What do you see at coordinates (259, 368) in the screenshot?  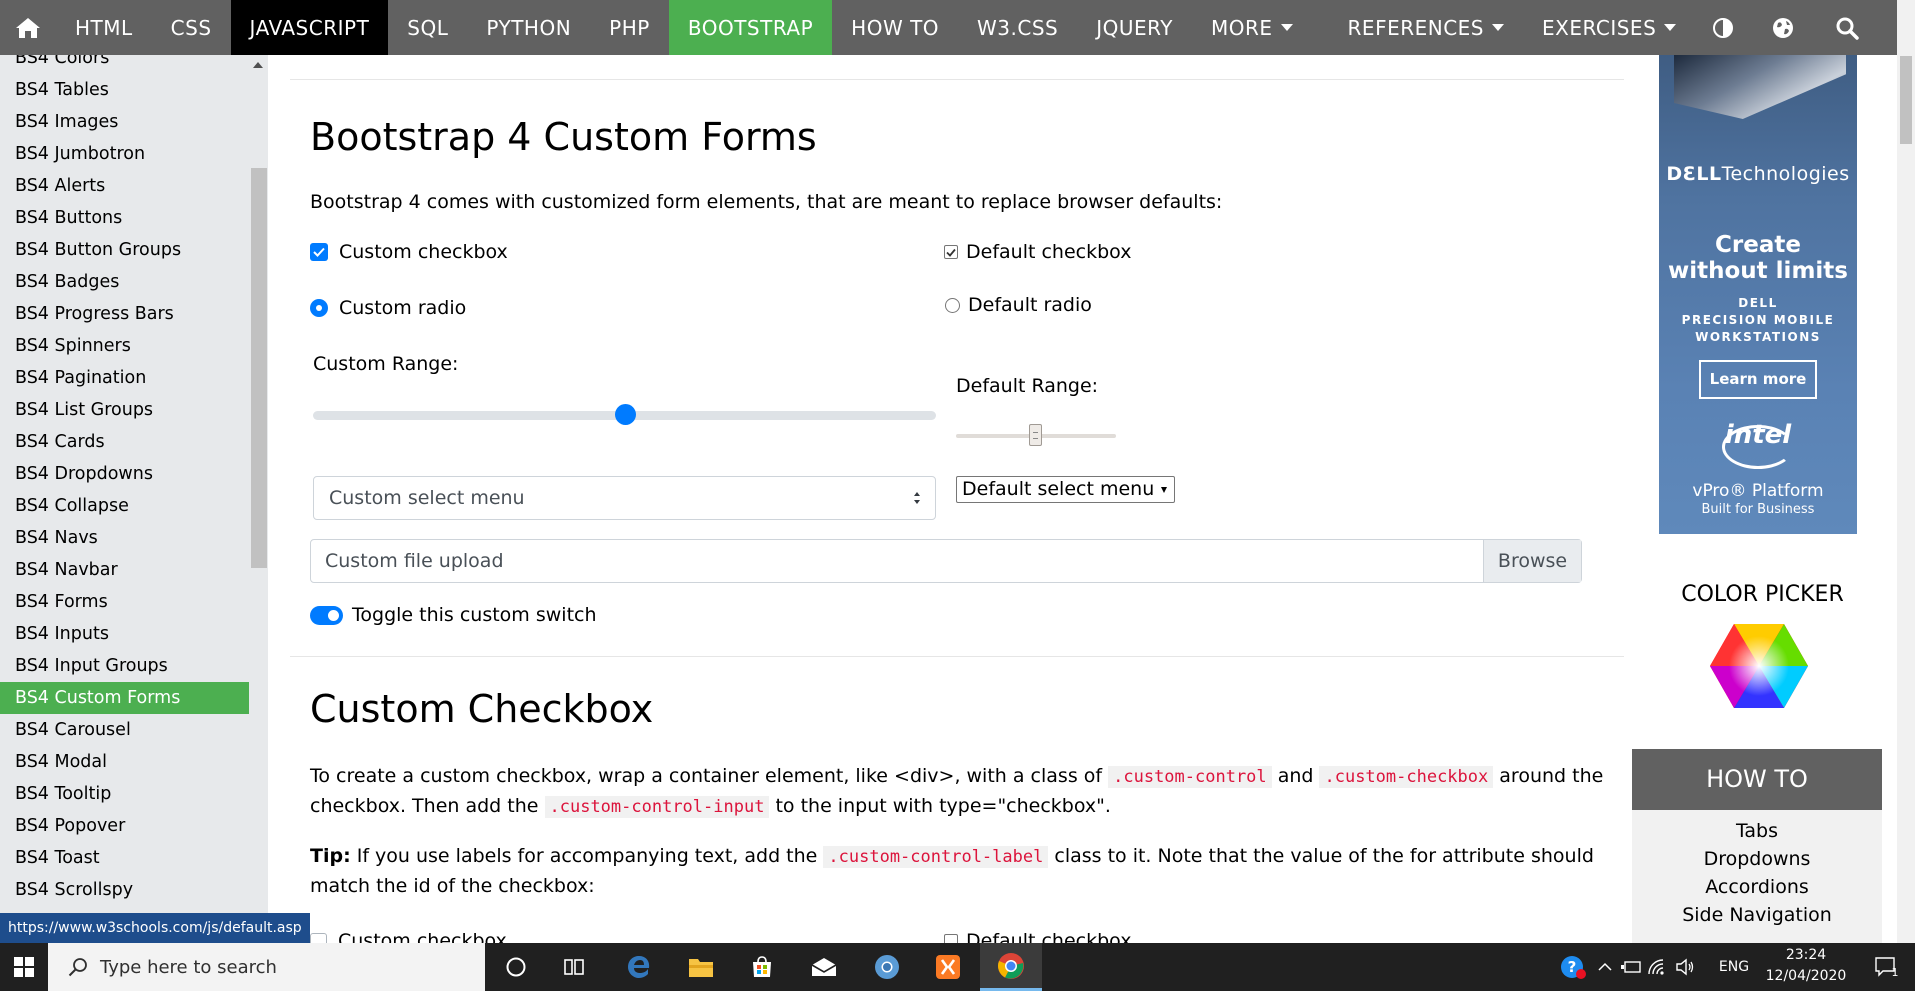 I see `sidebar-scrollbar-thumb` at bounding box center [259, 368].